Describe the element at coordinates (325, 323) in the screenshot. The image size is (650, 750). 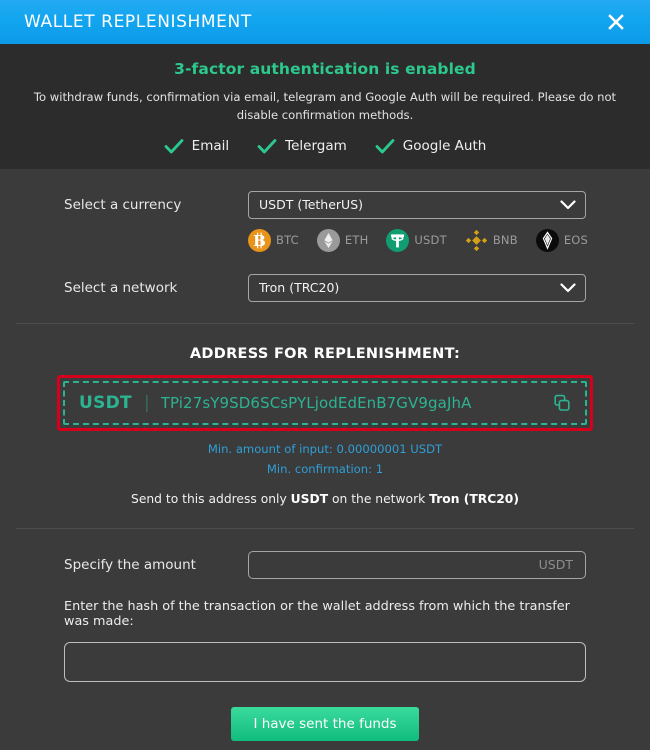
I see `section-divider-top` at that location.